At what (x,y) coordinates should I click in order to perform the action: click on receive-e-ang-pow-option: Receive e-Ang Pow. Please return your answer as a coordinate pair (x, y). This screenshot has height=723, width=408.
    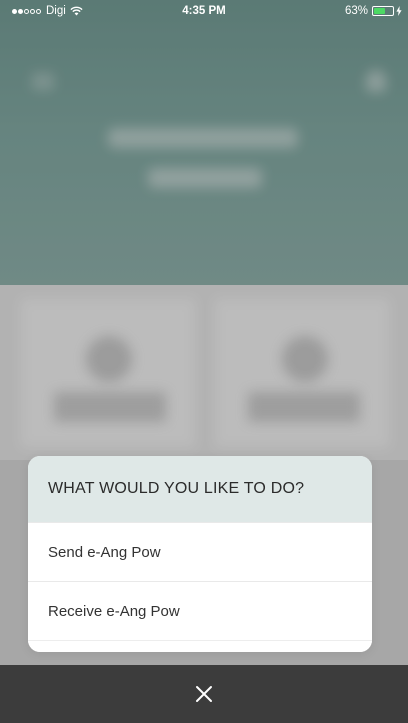
    Looking at the image, I should click on (200, 610).